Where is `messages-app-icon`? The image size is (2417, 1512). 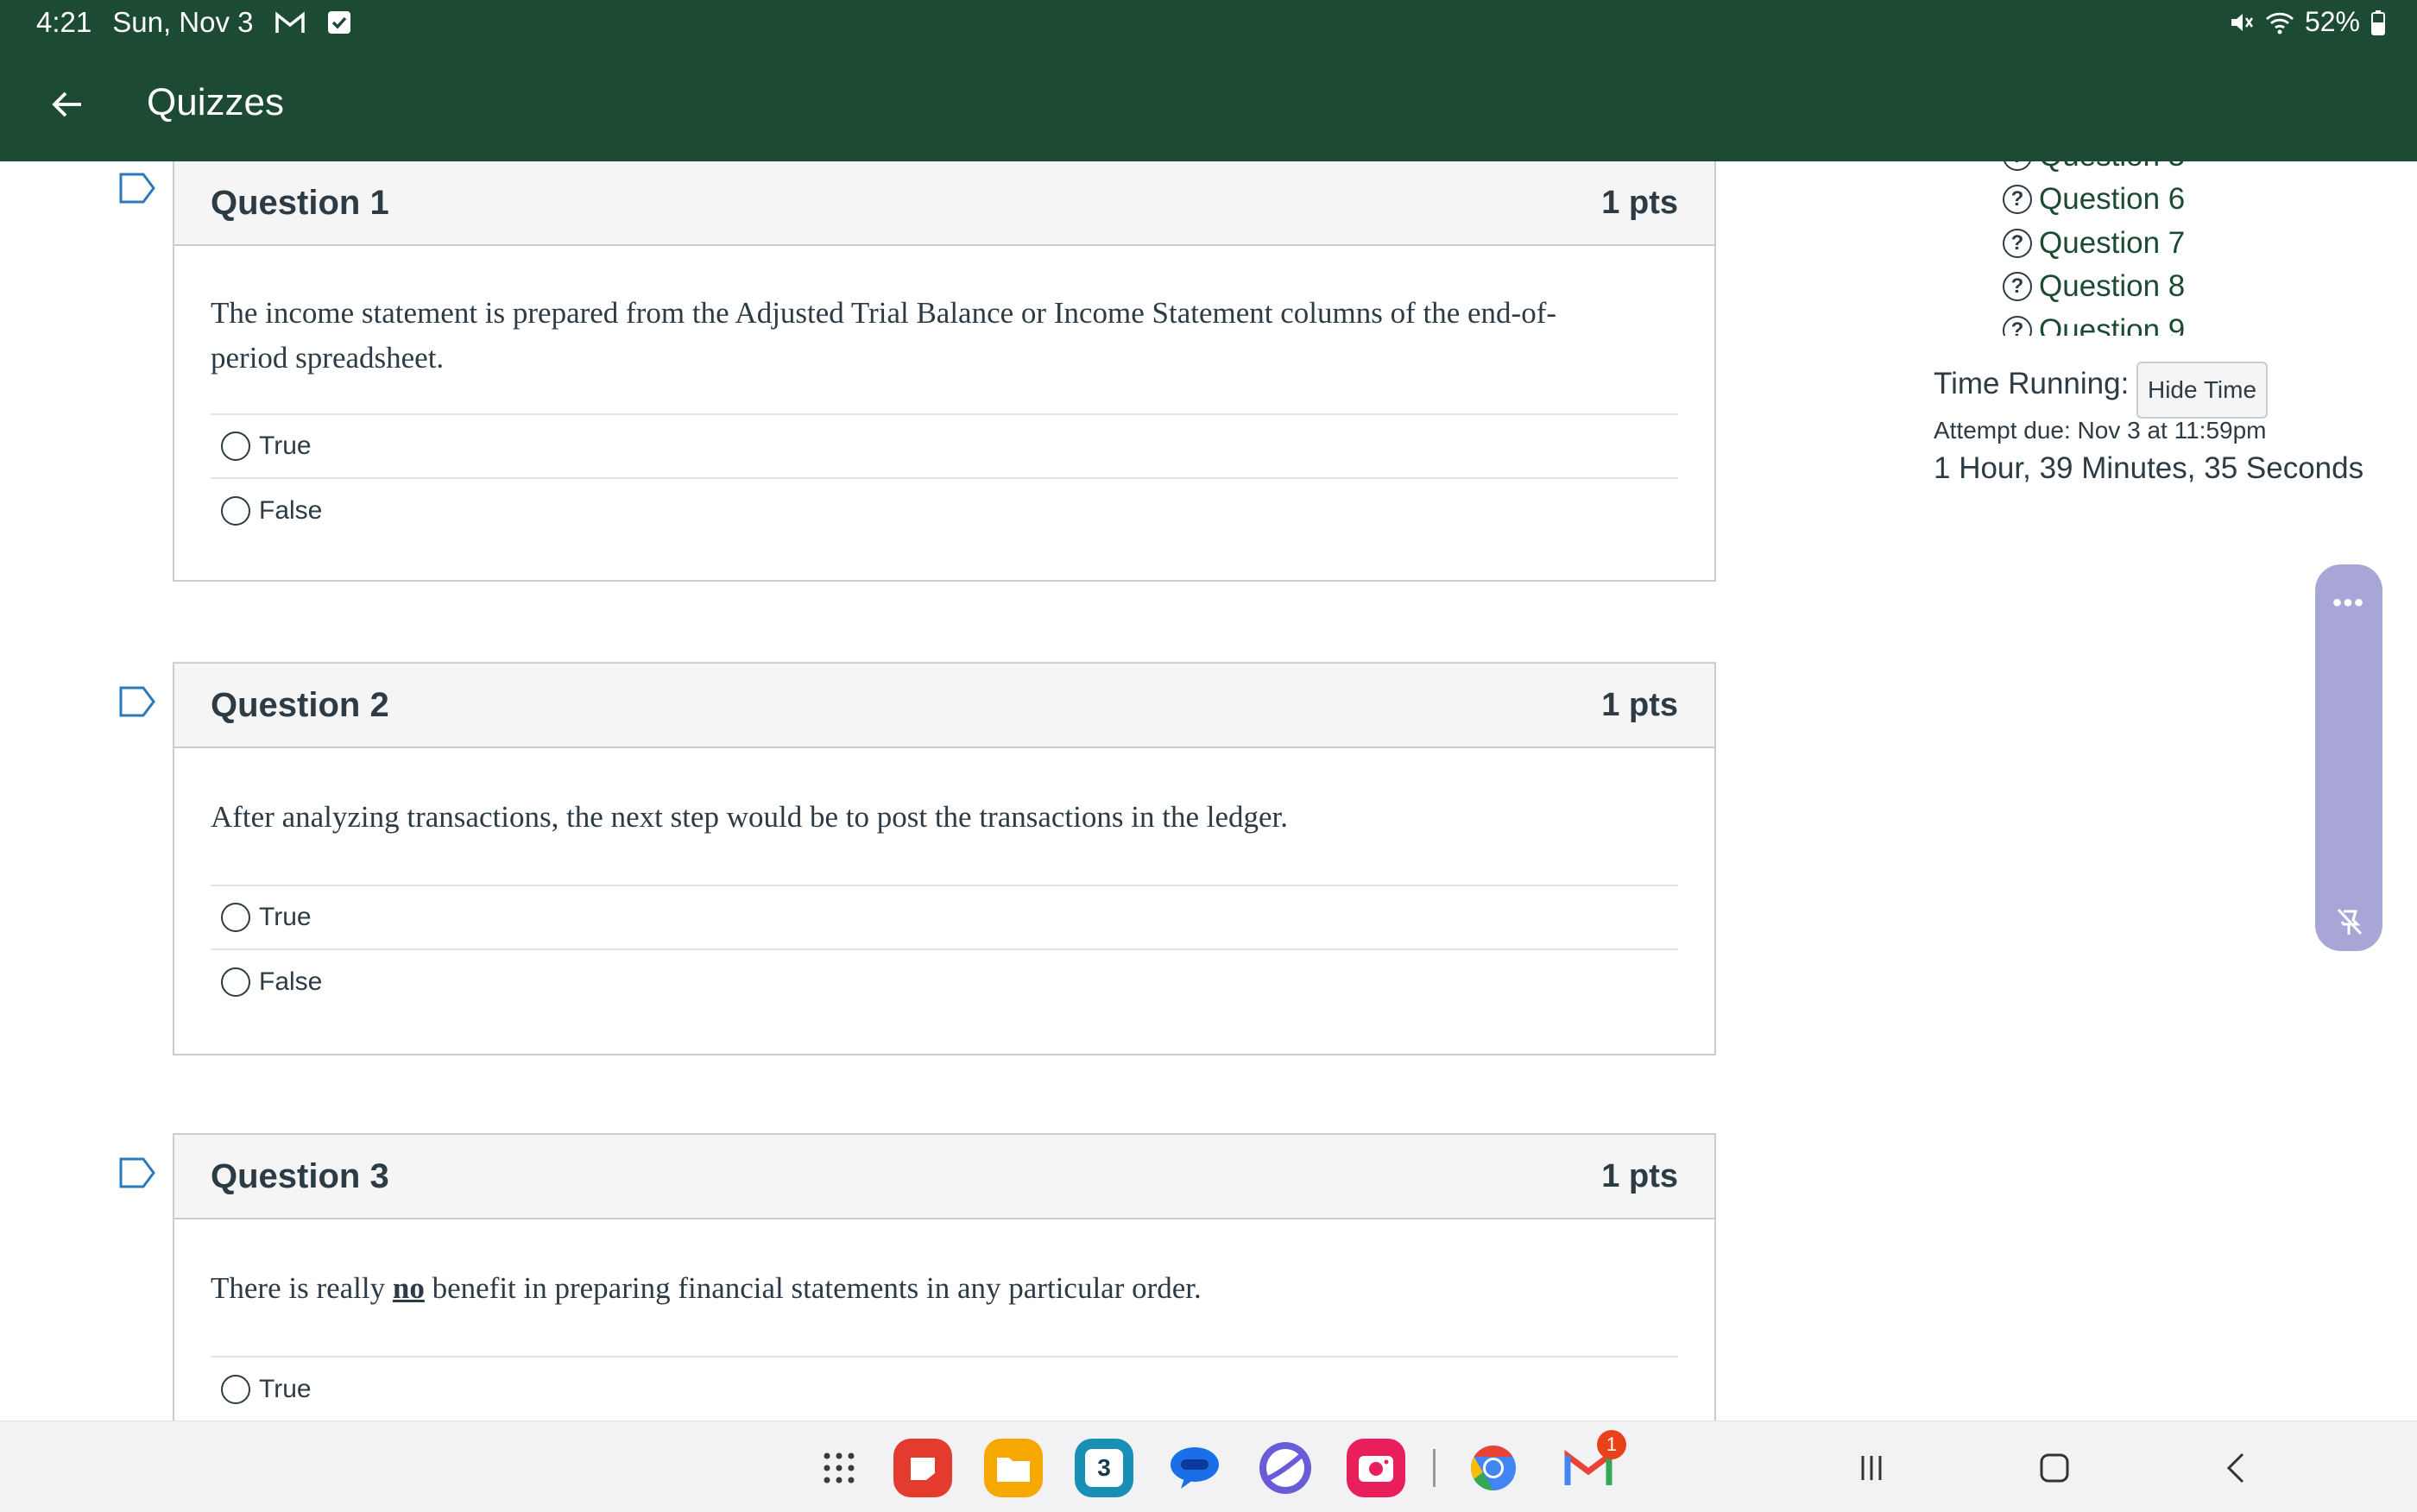 messages-app-icon is located at coordinates (1194, 1468).